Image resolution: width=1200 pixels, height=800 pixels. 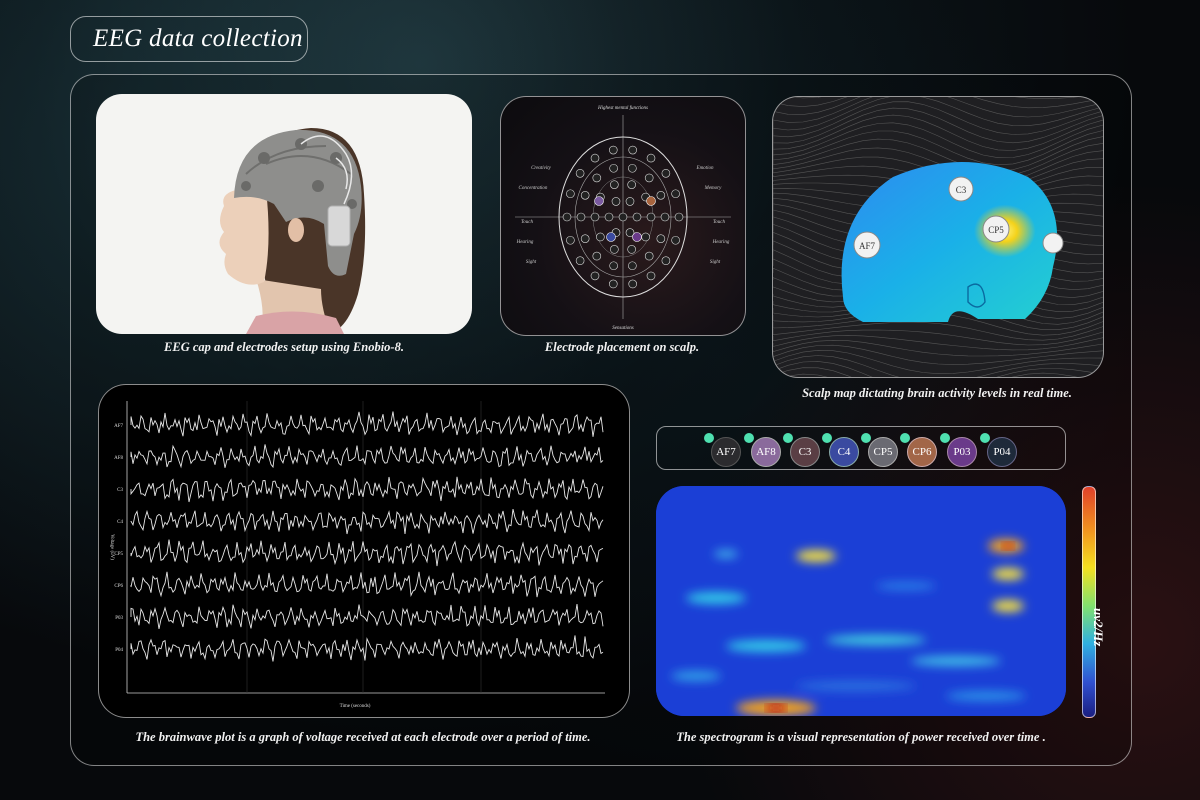 What do you see at coordinates (118, 586) in the screenshot?
I see `brainwave-channel-label: CP6` at bounding box center [118, 586].